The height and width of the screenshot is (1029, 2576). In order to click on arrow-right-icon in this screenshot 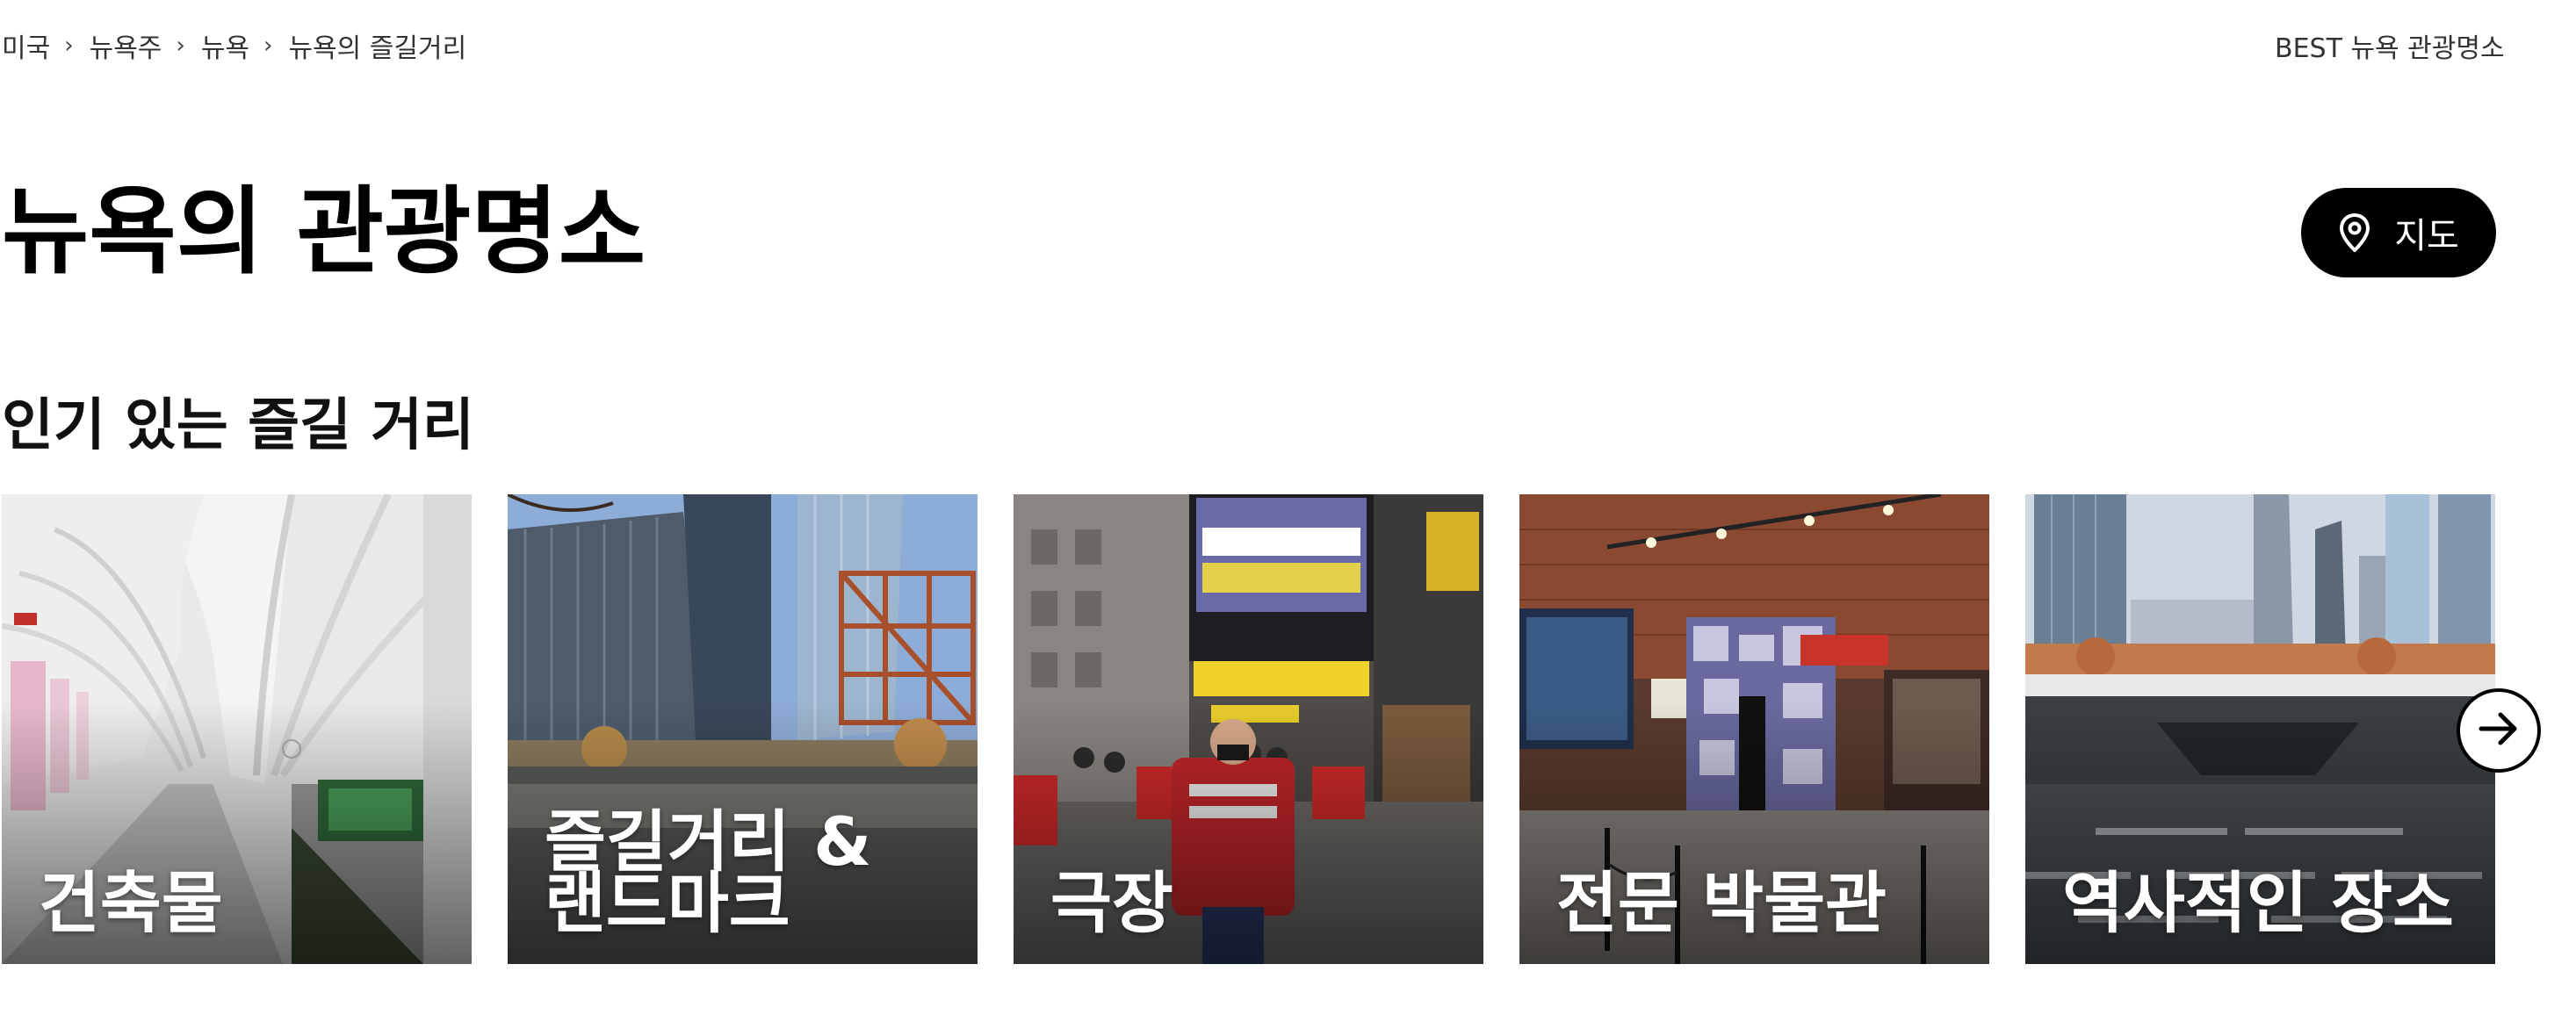, I will do `click(2499, 731)`.